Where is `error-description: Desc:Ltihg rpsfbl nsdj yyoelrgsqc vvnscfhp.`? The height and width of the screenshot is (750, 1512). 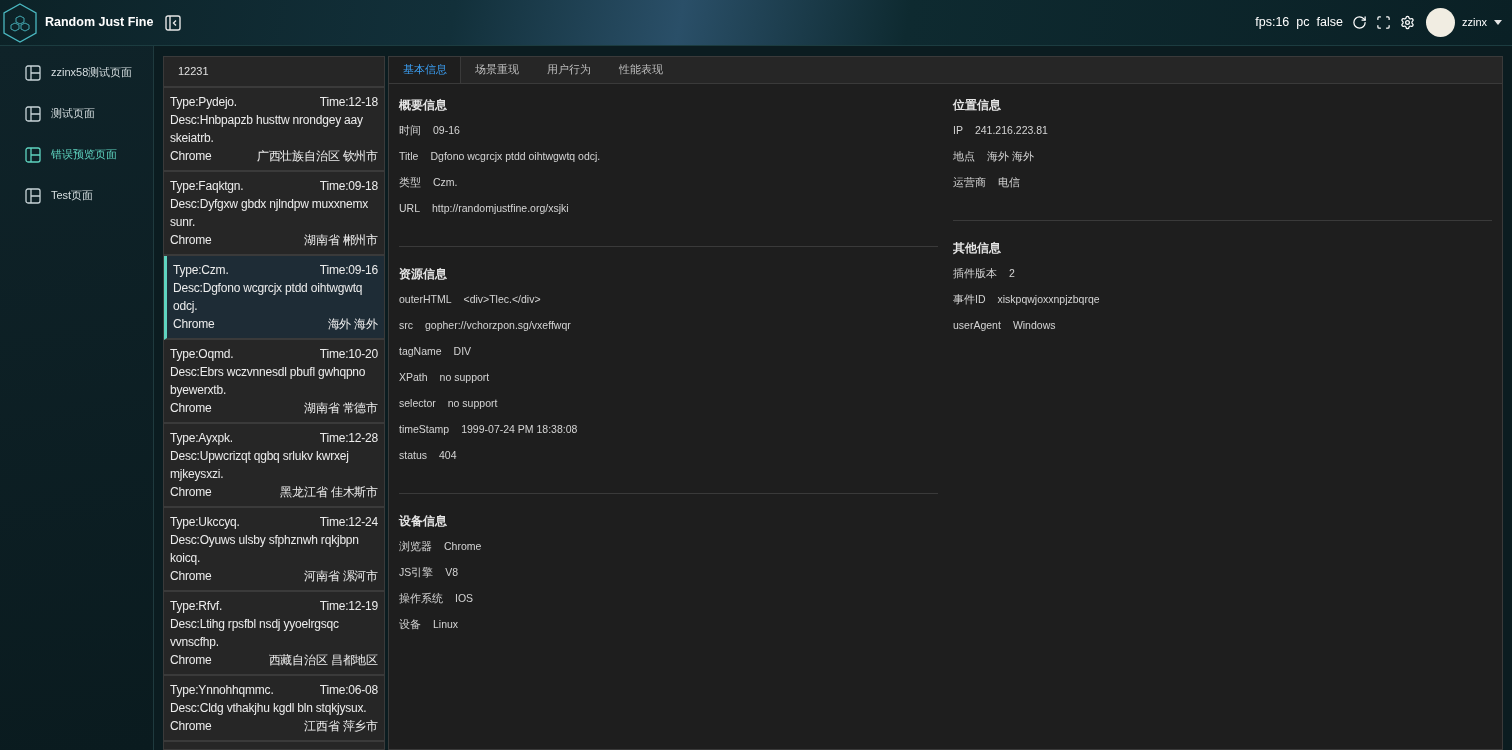 error-description: Desc:Ltihg rpsfbl nsdj yyoelrgsqc vvnscfhp. is located at coordinates (255, 633).